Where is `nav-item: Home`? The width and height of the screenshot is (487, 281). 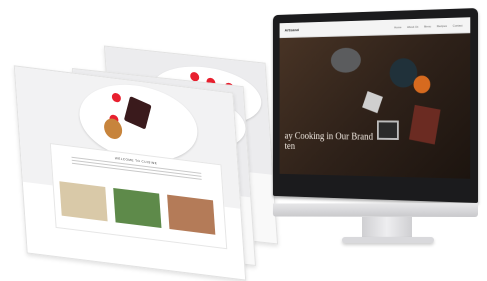 nav-item: Home is located at coordinates (397, 27).